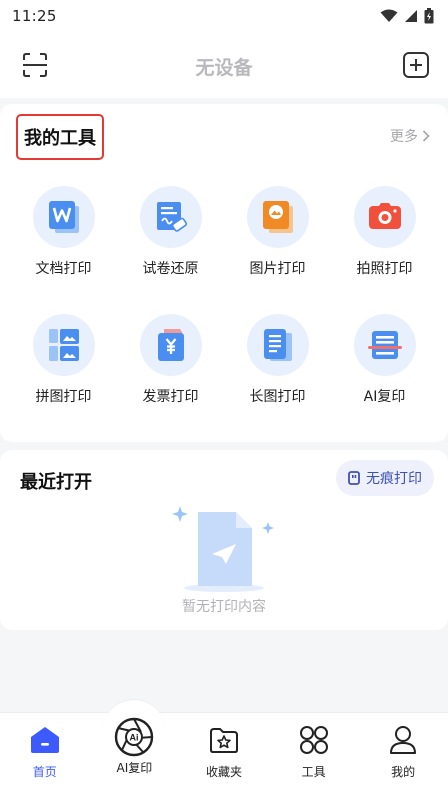 The width and height of the screenshot is (448, 796). I want to click on status-bar: 11:25, so click(224, 16).